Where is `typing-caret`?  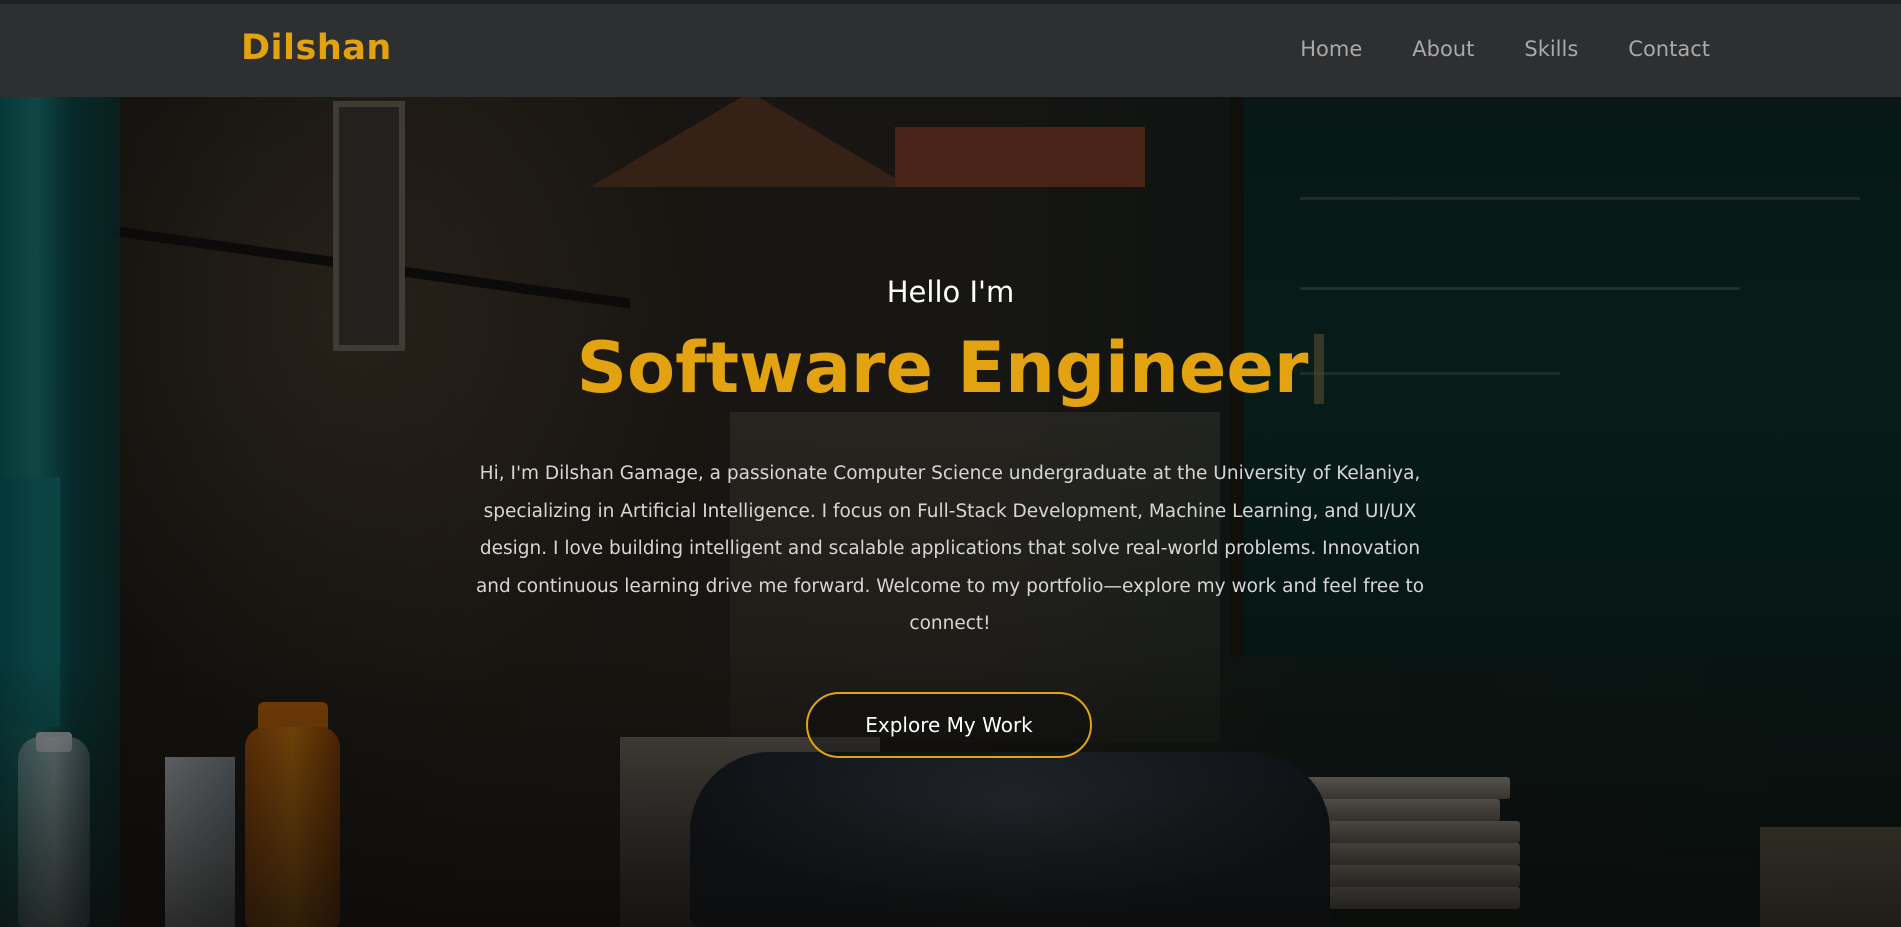 typing-caret is located at coordinates (1319, 369).